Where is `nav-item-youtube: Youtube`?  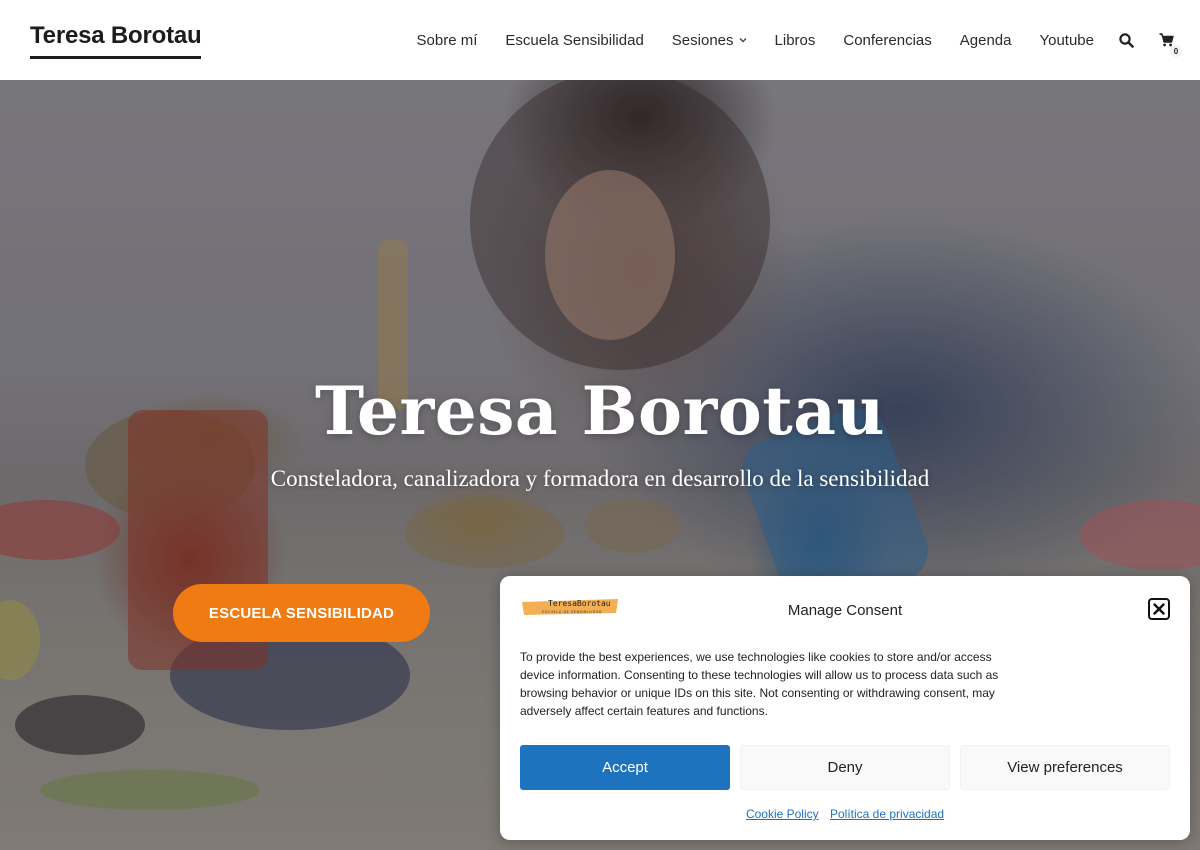
nav-item-youtube: Youtube is located at coordinates (1066, 40).